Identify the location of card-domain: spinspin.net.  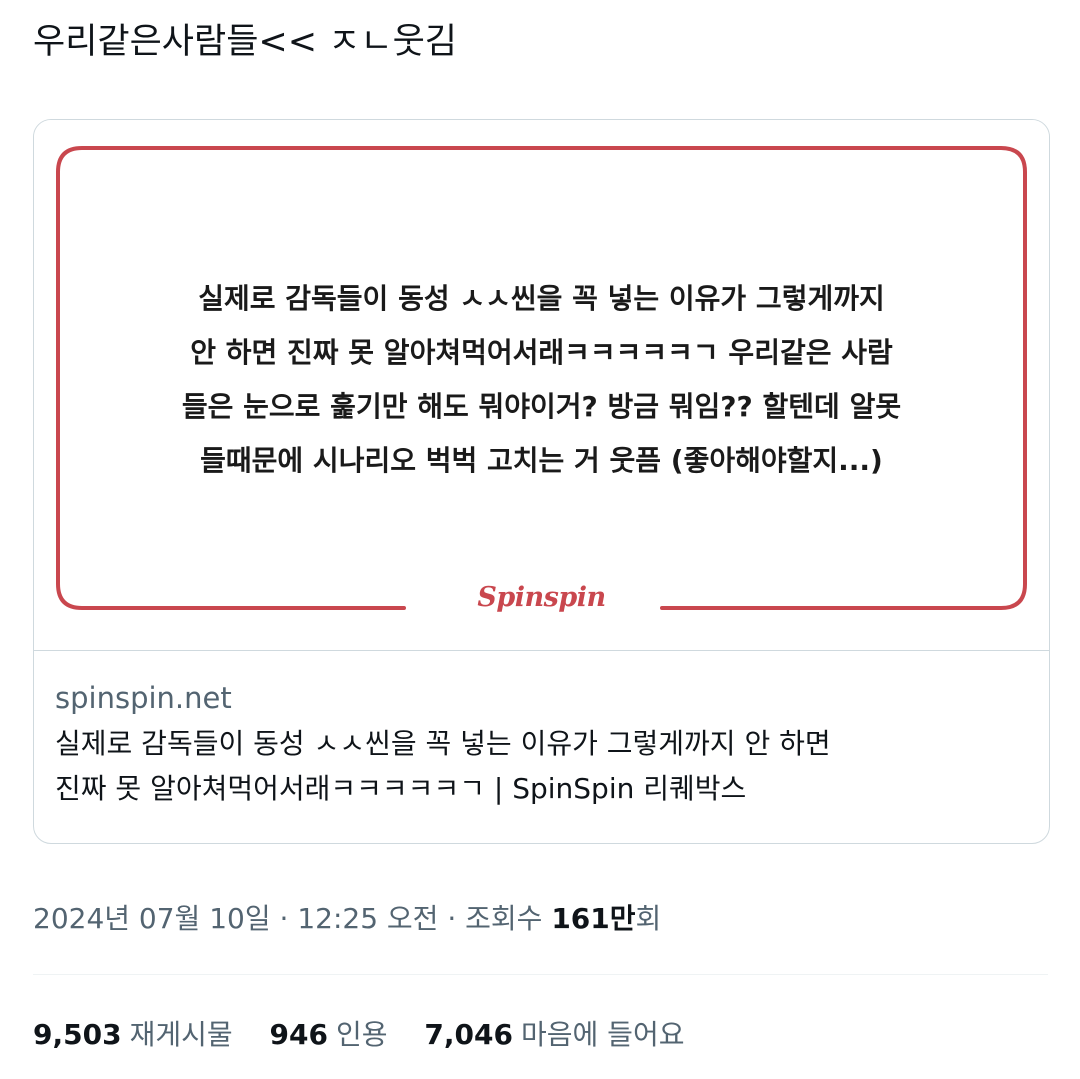
(143, 698).